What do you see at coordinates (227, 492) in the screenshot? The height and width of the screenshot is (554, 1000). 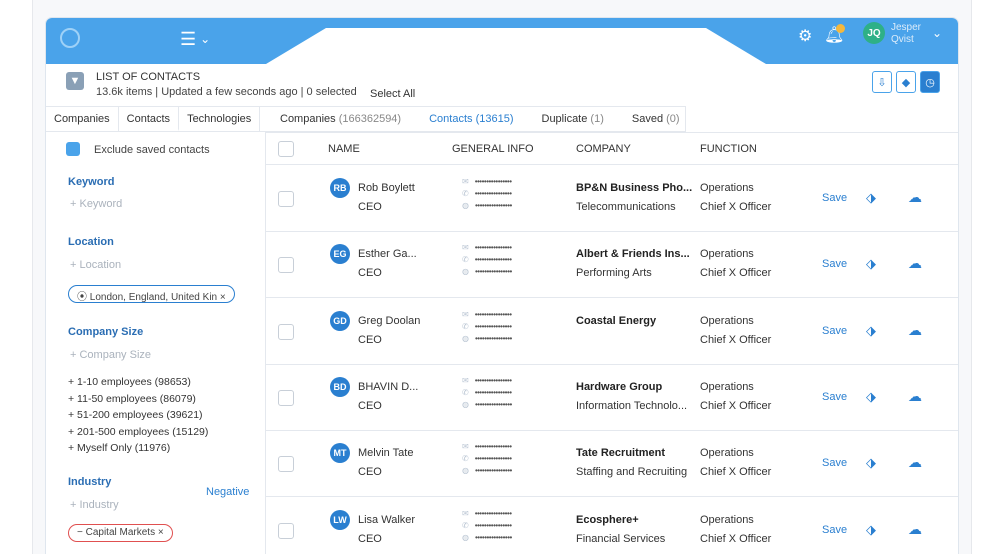 I see `negative-link: Negative` at bounding box center [227, 492].